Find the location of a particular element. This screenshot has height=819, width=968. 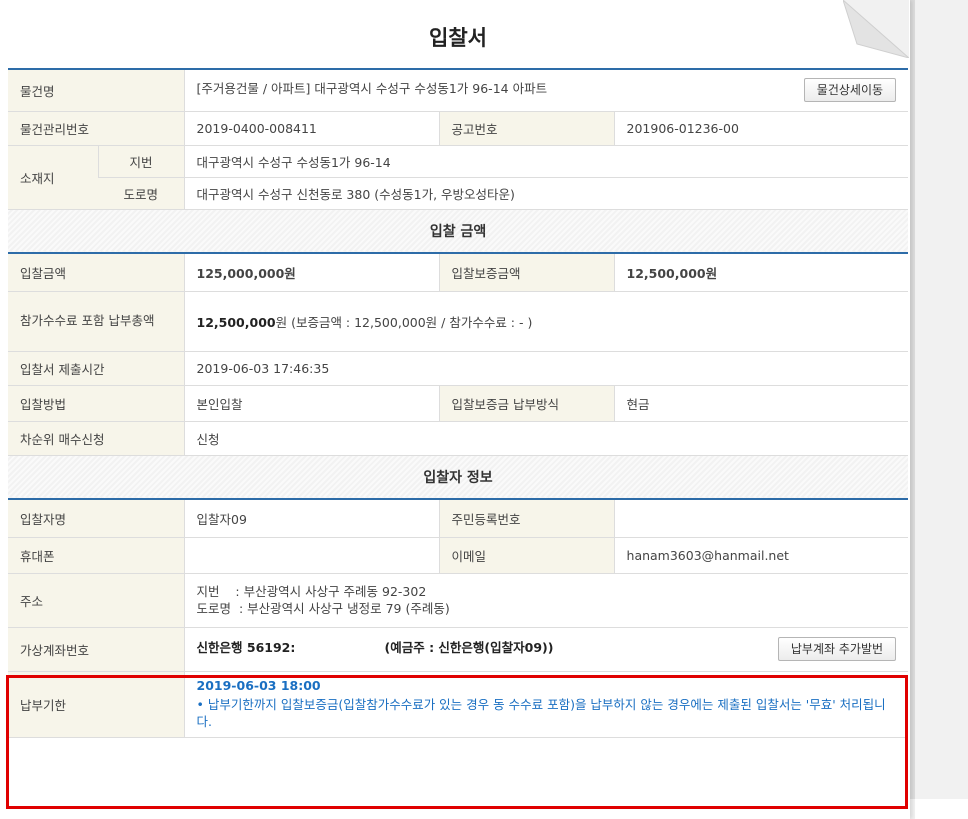

bidder-name-label: 입찰자명 is located at coordinates (96, 518).